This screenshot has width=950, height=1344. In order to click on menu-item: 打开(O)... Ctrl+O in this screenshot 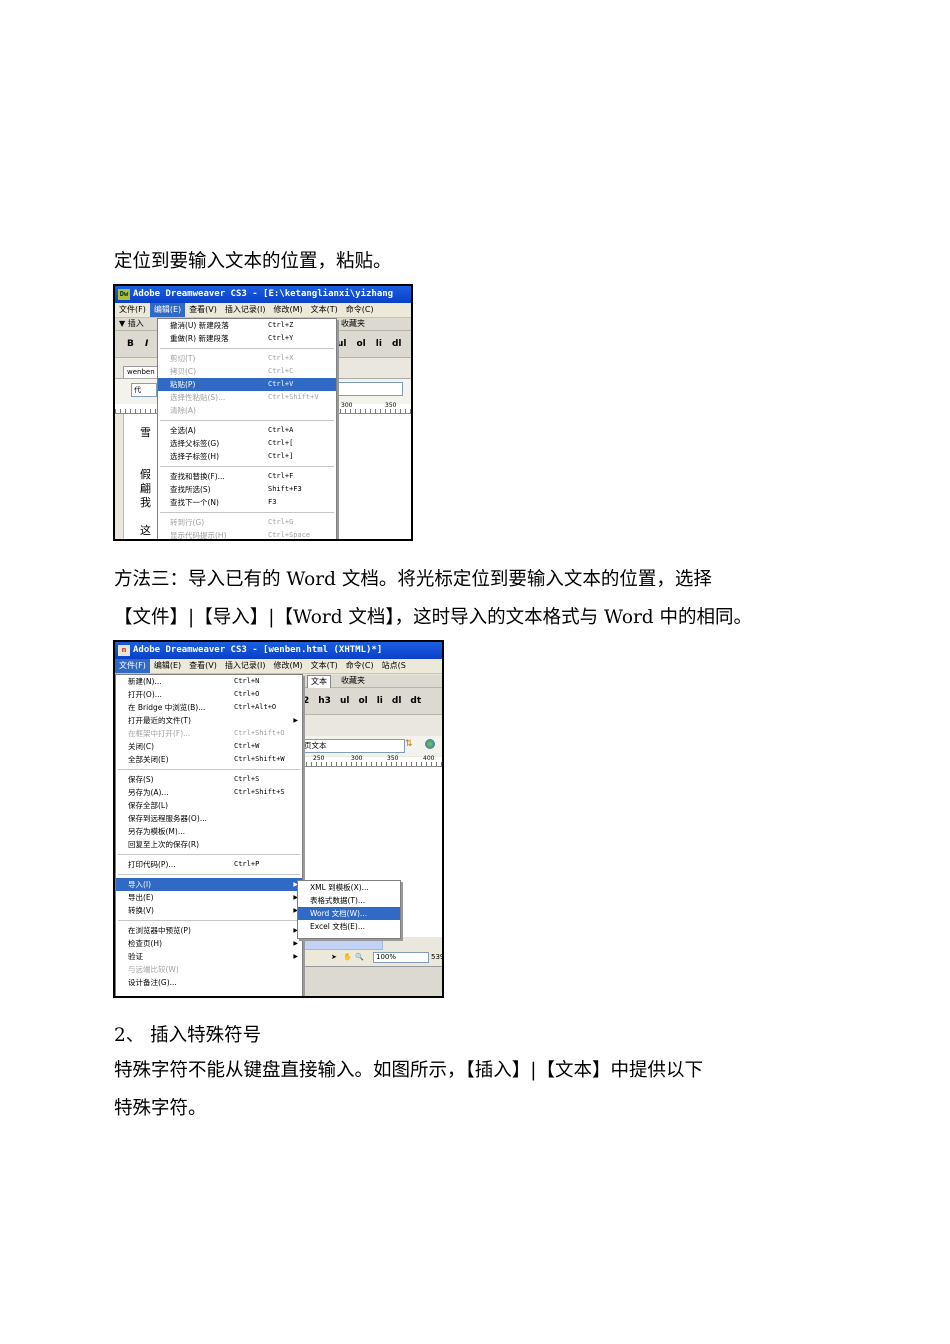, I will do `click(209, 694)`.